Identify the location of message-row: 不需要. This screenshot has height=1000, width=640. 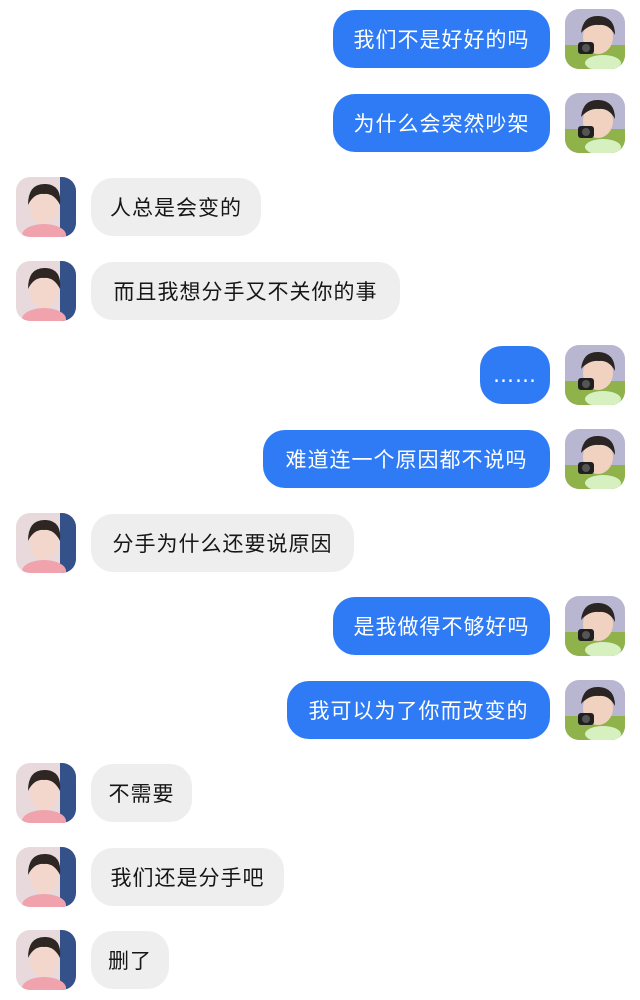
(320, 793).